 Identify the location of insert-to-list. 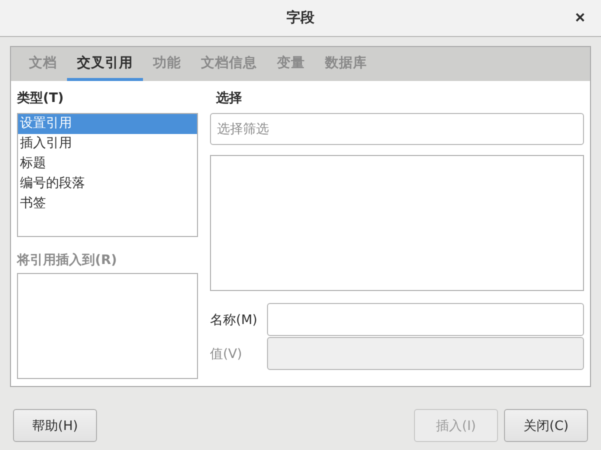
(107, 326).